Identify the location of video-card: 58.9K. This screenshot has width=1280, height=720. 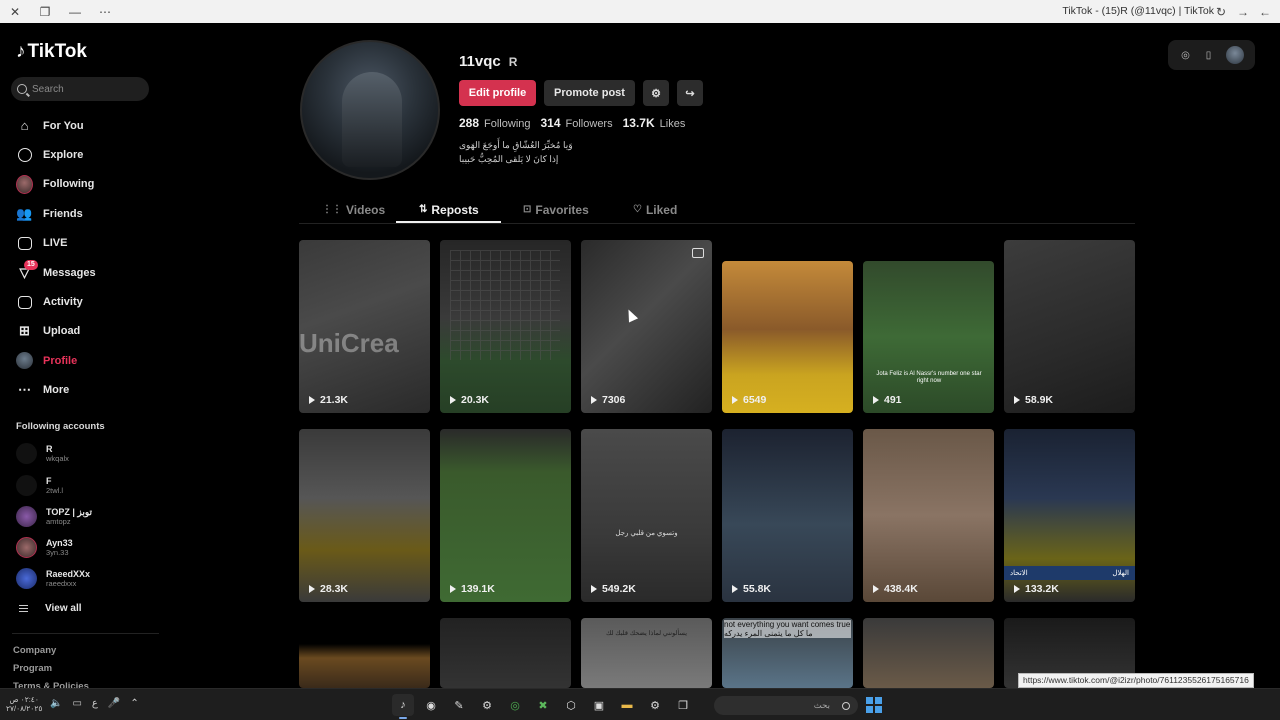
(1069, 326).